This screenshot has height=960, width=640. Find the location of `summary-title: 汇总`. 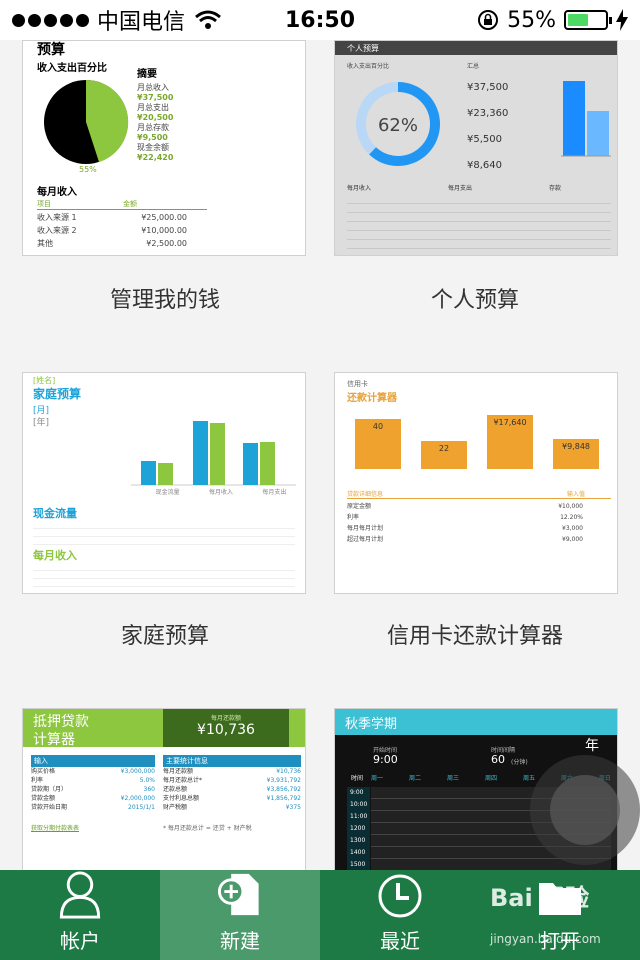

summary-title: 汇总 is located at coordinates (473, 66).